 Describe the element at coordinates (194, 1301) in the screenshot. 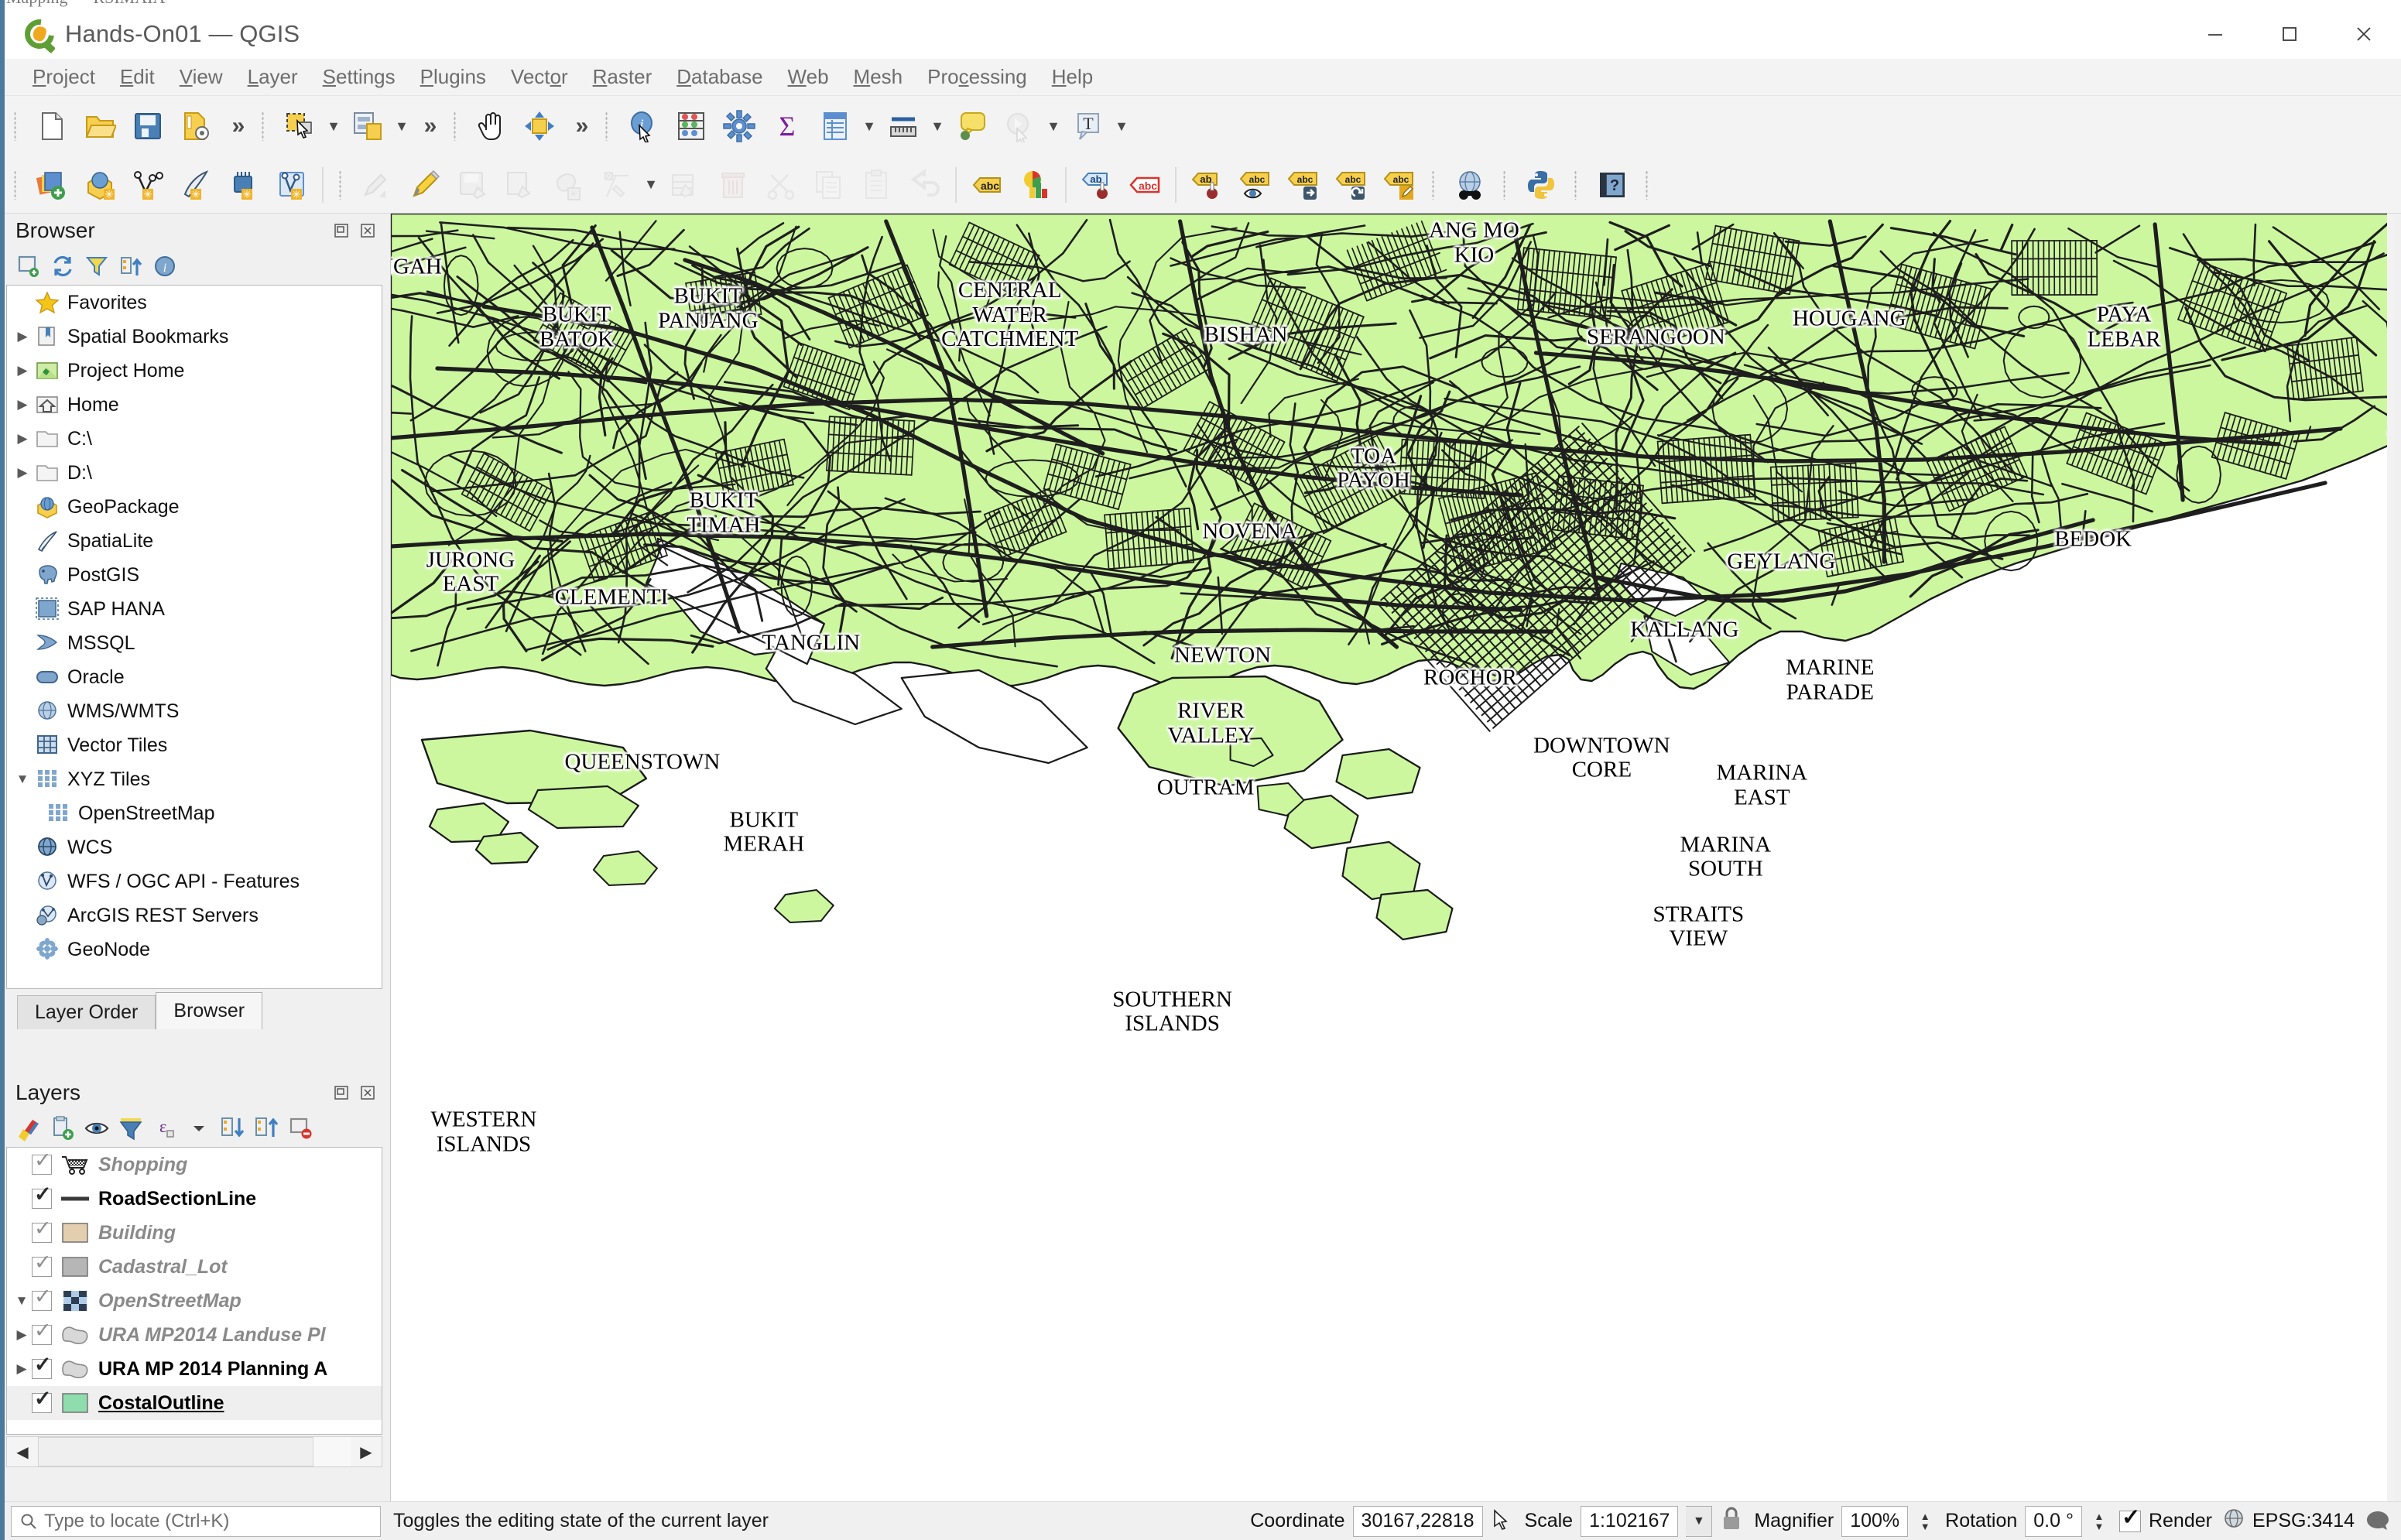

I see `layer-row-openstreetmap: ▼ OpenStreetMap` at that location.